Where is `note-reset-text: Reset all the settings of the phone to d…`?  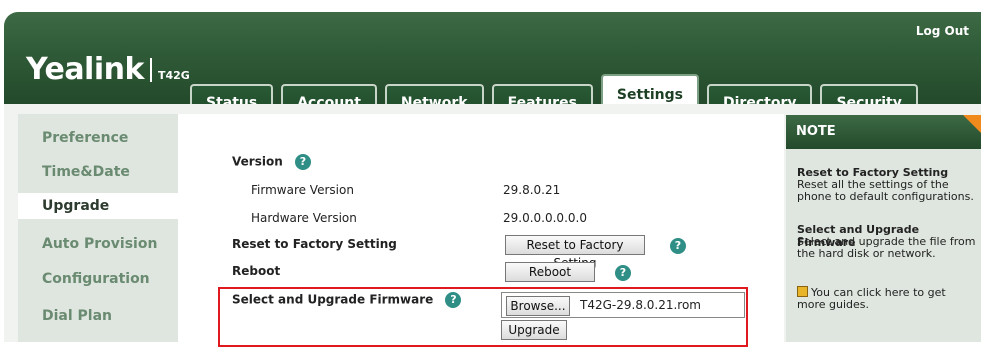 note-reset-text: Reset all the settings of the phone to d… is located at coordinates (885, 190).